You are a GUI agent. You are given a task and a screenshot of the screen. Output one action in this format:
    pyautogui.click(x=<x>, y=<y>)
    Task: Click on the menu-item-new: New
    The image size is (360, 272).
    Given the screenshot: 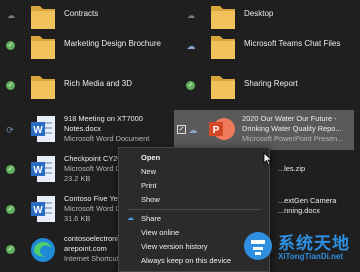 What is the action you would take?
    pyautogui.click(x=194, y=171)
    